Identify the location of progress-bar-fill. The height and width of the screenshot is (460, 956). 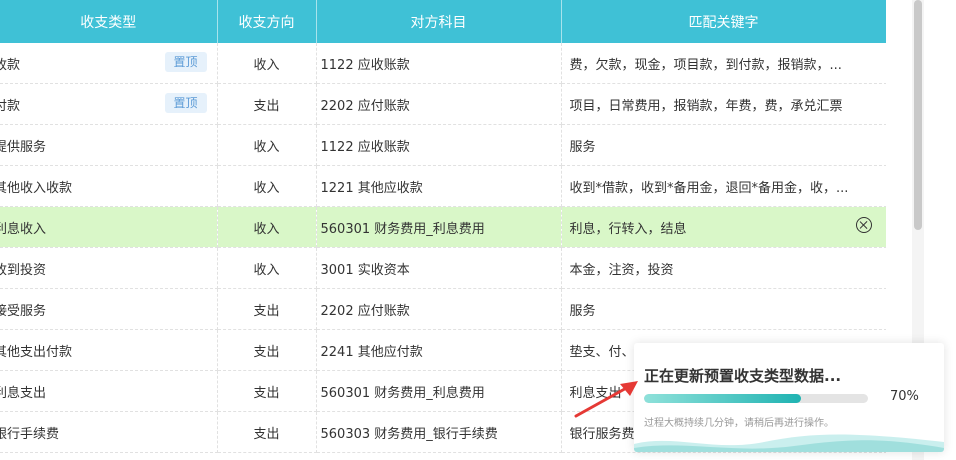
(722, 398).